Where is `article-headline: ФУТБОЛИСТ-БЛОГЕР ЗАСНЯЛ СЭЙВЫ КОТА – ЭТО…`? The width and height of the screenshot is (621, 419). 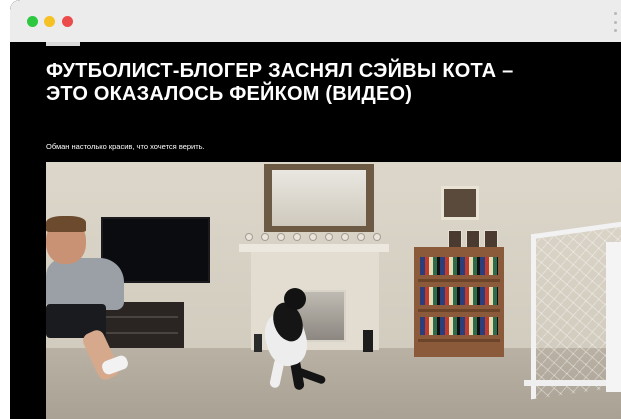 article-headline: ФУТБОЛИСТ-БЛОГЕР ЗАСНЯЛ СЭЙВЫ КОТА – ЭТО… is located at coordinates (280, 82).